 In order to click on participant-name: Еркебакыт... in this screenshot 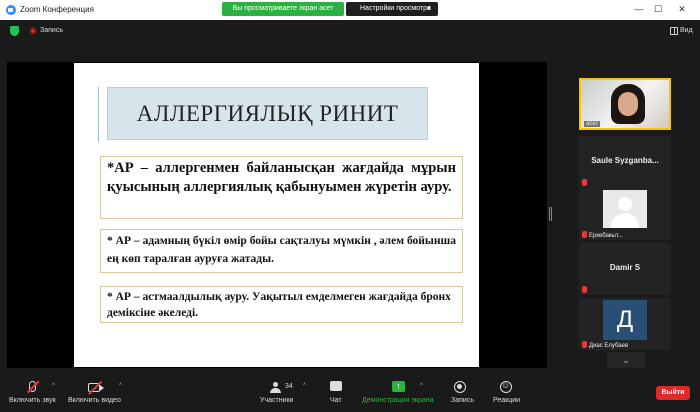, I will do `click(606, 236)`.